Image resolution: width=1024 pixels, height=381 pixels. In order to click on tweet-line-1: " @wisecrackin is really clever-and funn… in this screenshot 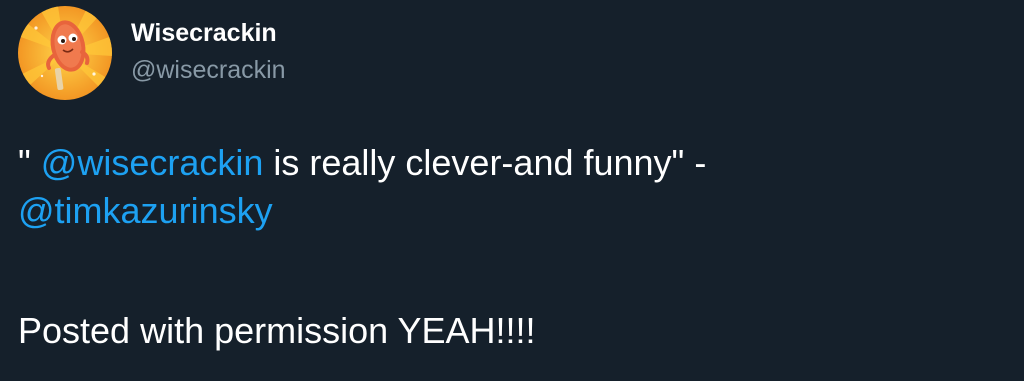, I will do `click(513, 163)`.